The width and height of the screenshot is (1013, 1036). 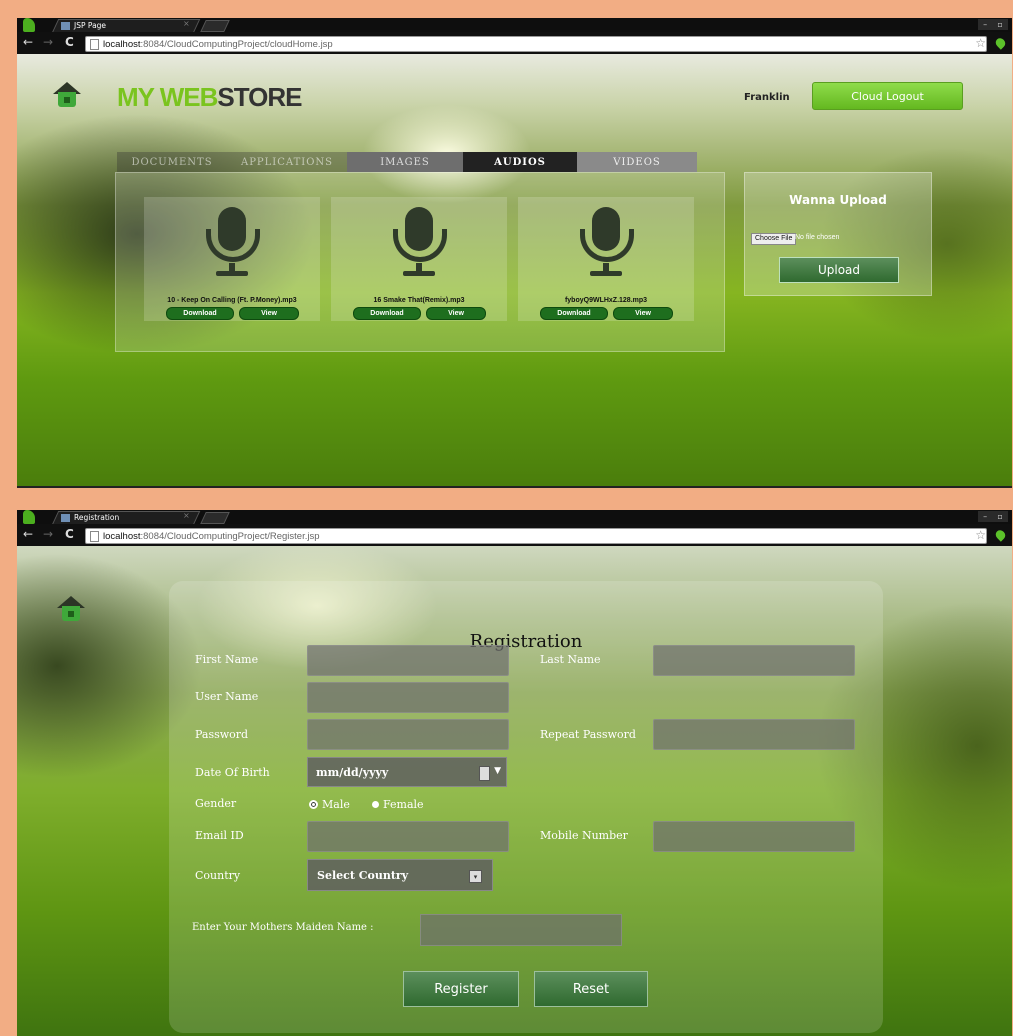 What do you see at coordinates (210, 97) in the screenshot?
I see `site-brand: MY WEBSTORE` at bounding box center [210, 97].